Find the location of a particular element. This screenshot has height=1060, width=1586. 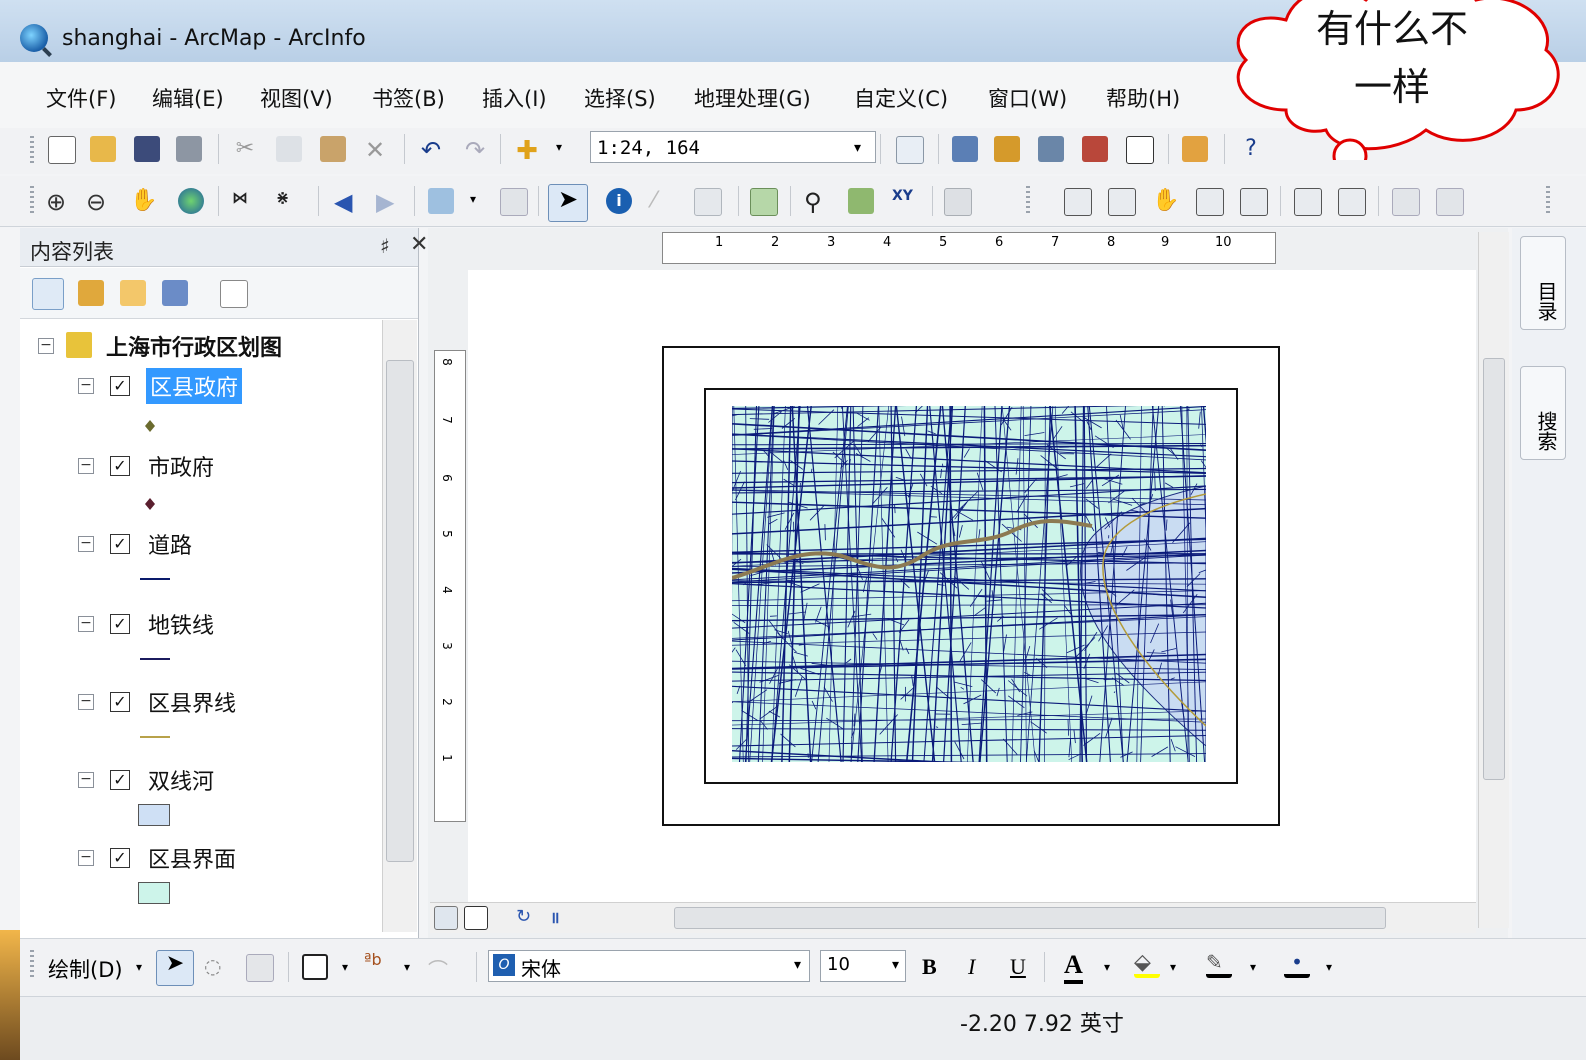

menu-file: 文件(F) is located at coordinates (81, 98).